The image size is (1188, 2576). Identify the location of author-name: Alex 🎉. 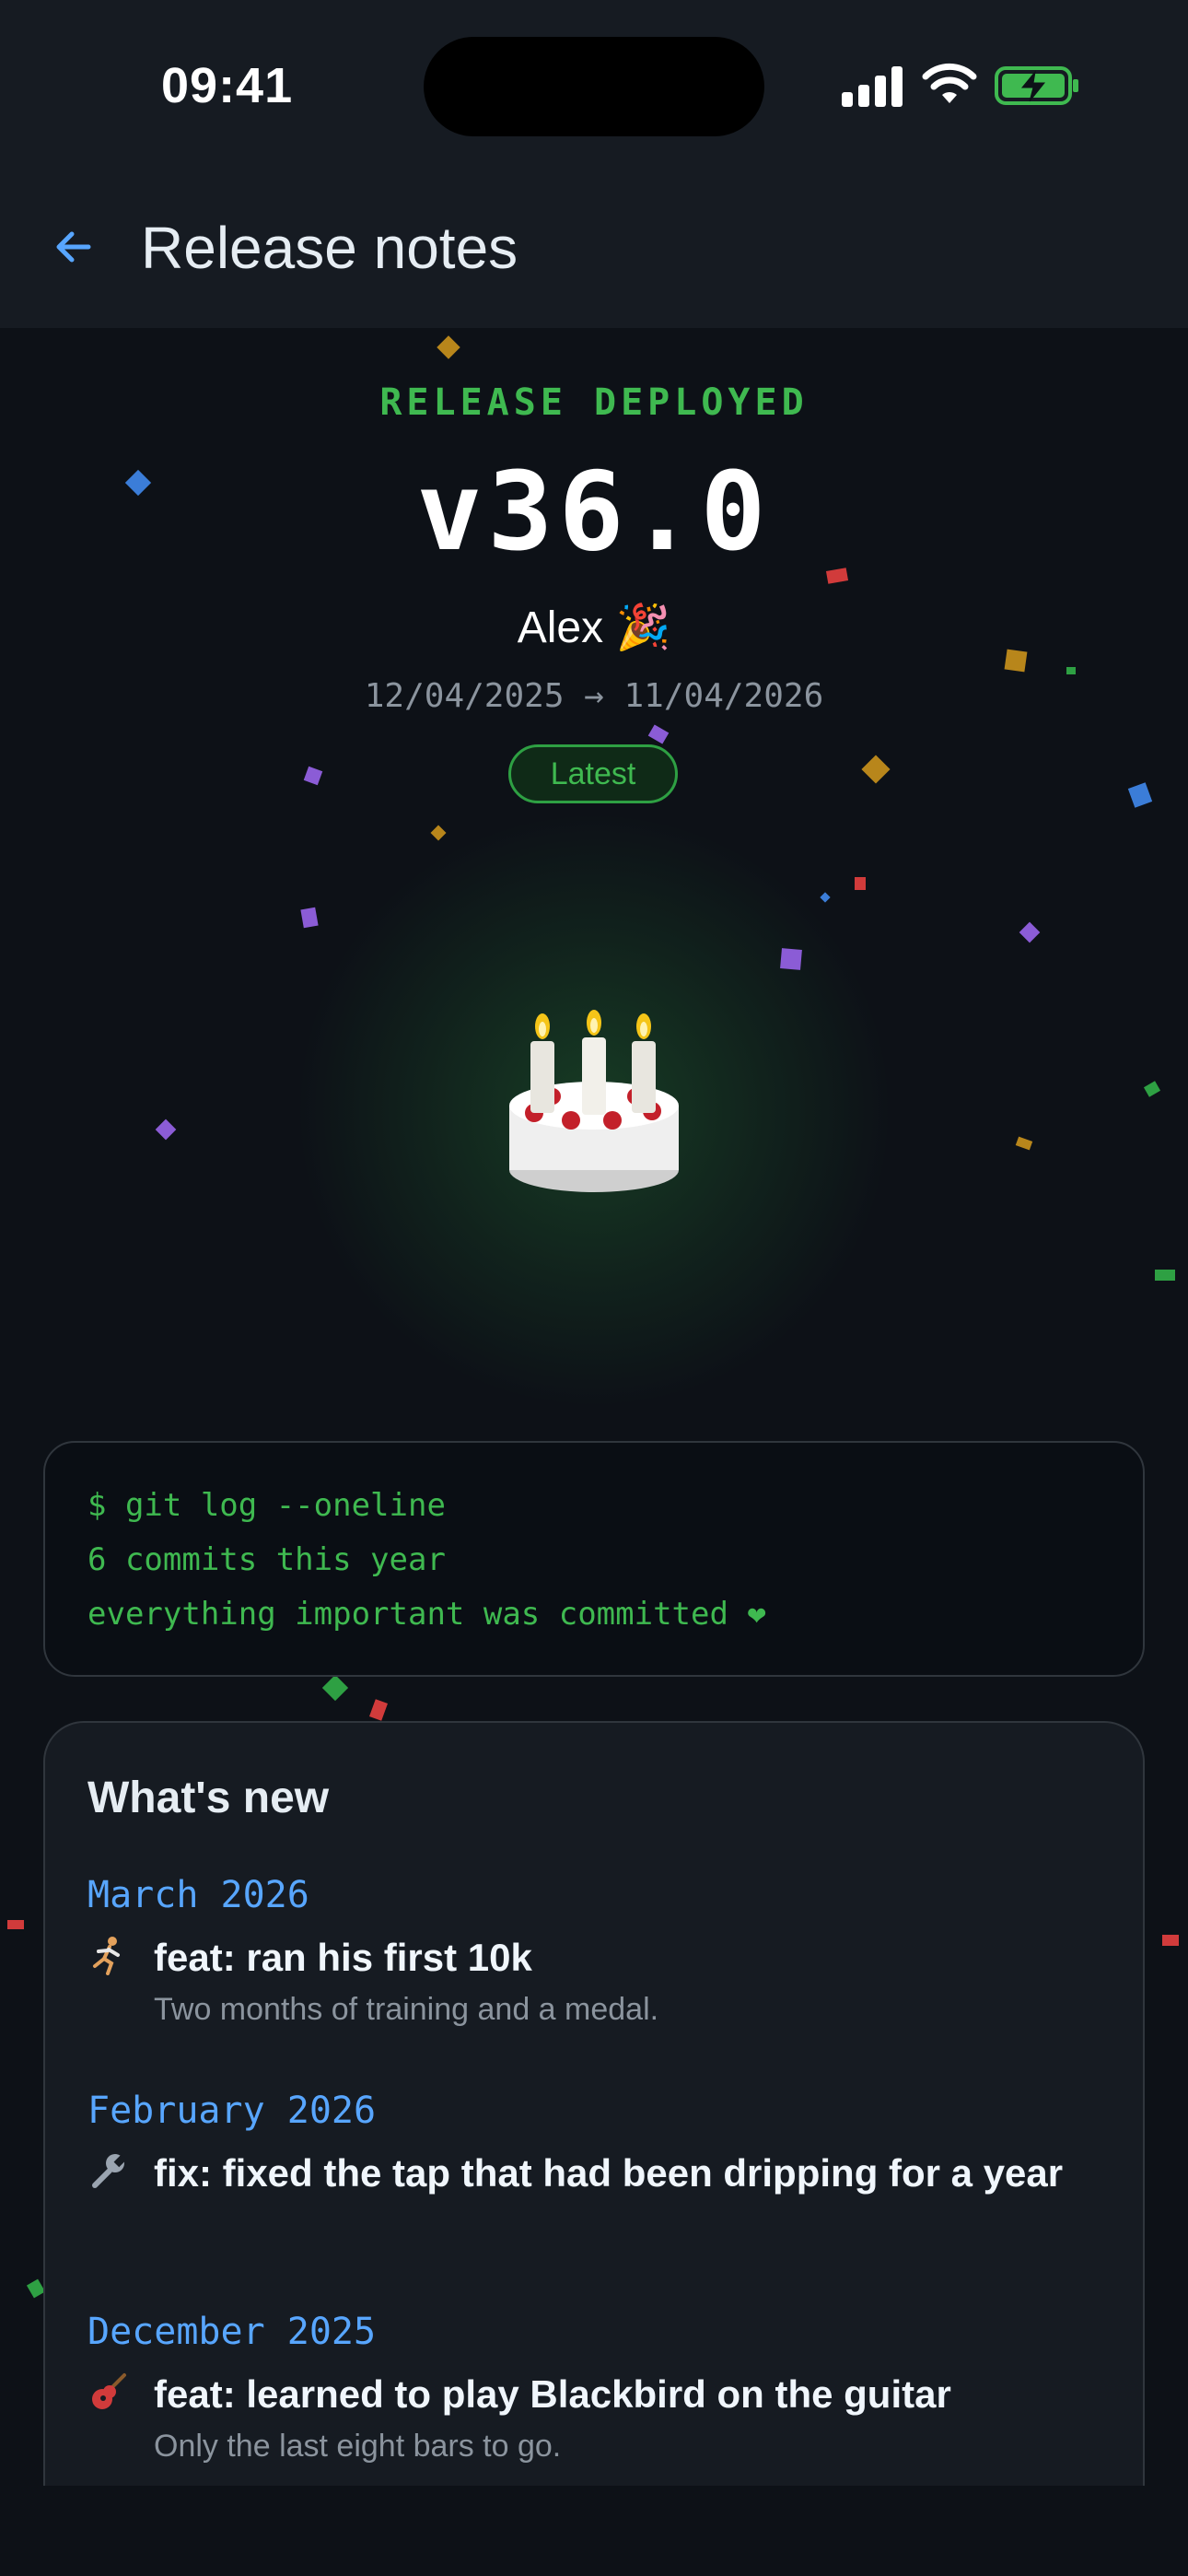
(594, 627).